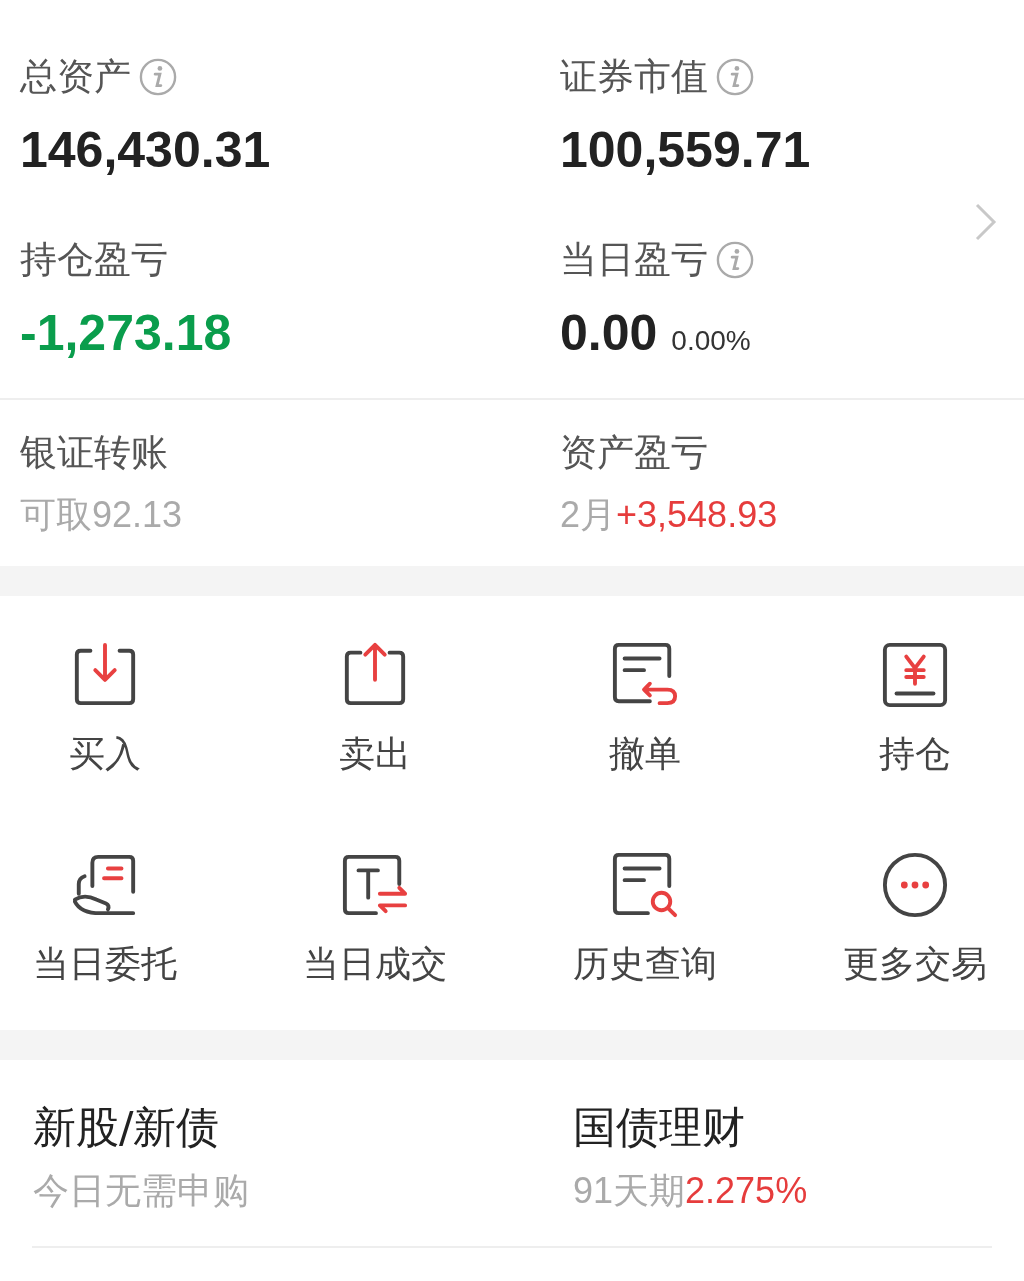 The image size is (1024, 1281). Describe the element at coordinates (645, 885) in the screenshot. I see `document-search-icon` at that location.